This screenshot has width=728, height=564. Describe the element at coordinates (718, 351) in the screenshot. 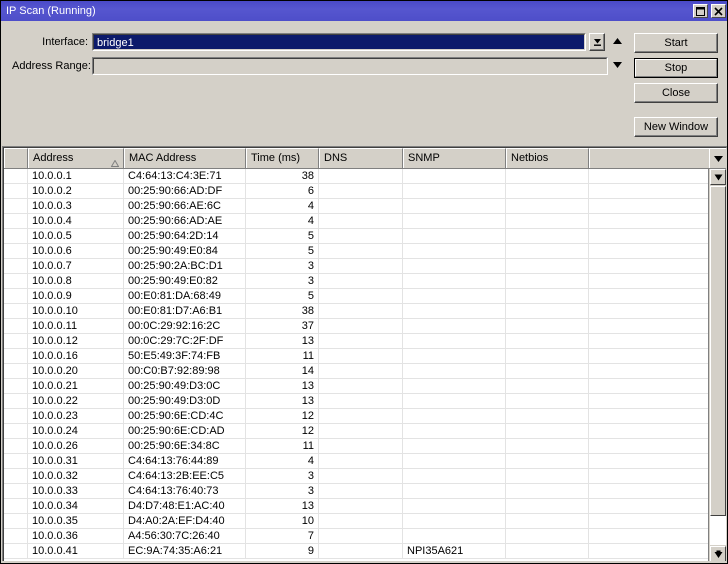

I see `scrollbar-thumb` at that location.